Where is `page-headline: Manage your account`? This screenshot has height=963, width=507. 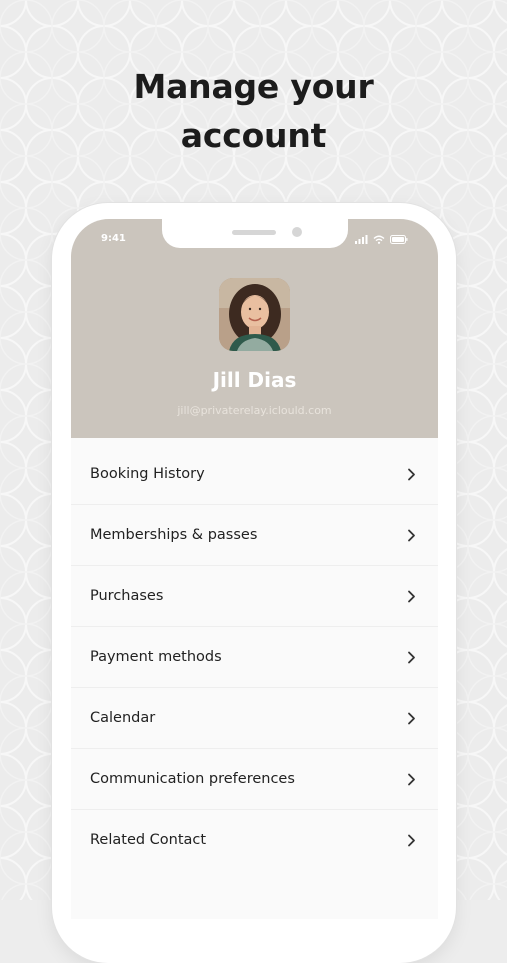 page-headline: Manage your account is located at coordinates (253, 111).